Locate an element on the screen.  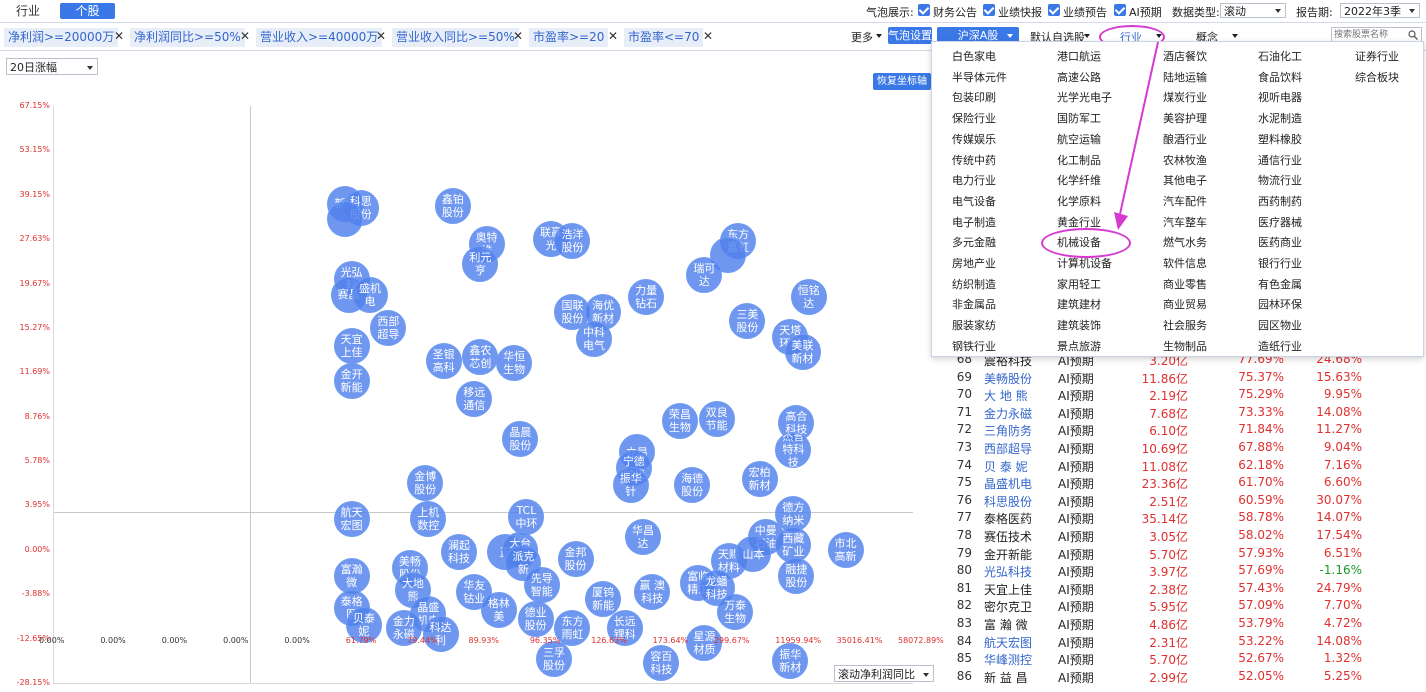
industry-option: 农林牧渔 is located at coordinates (1185, 160).